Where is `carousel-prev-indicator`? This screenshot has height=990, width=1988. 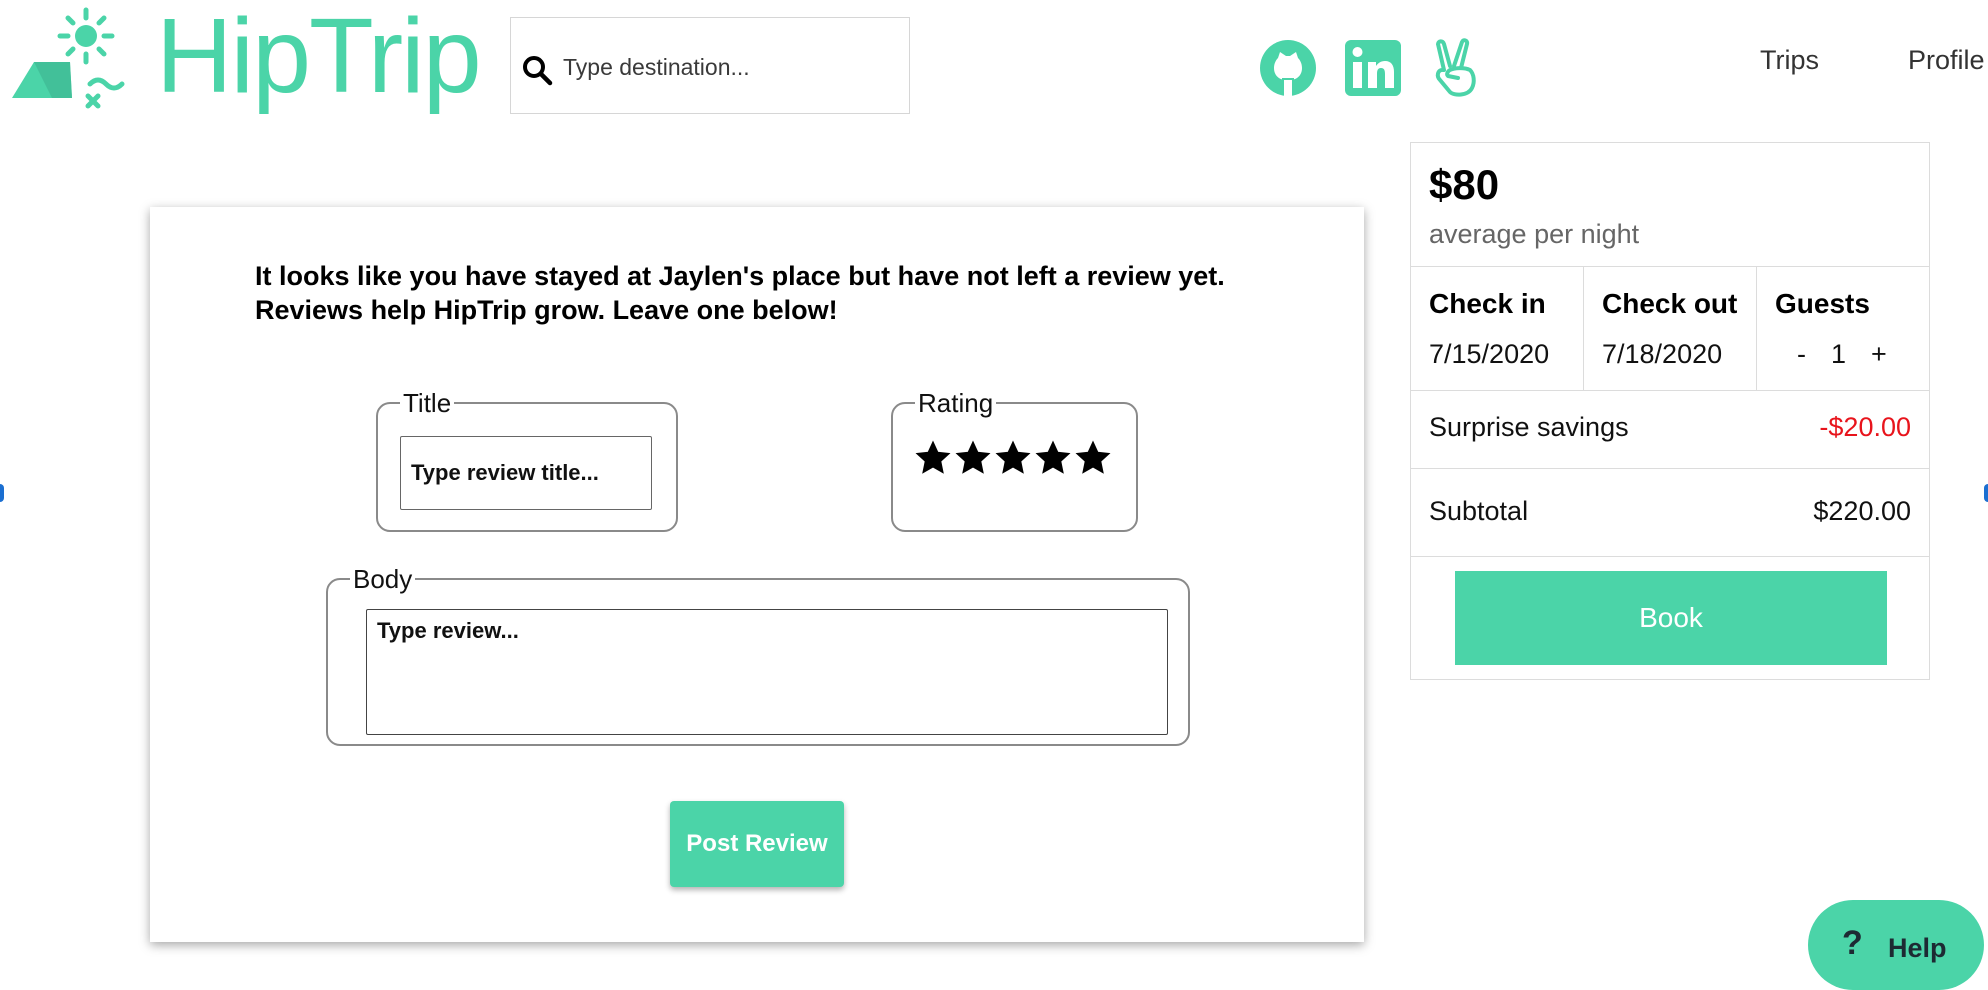
carousel-prev-indicator is located at coordinates (2, 493).